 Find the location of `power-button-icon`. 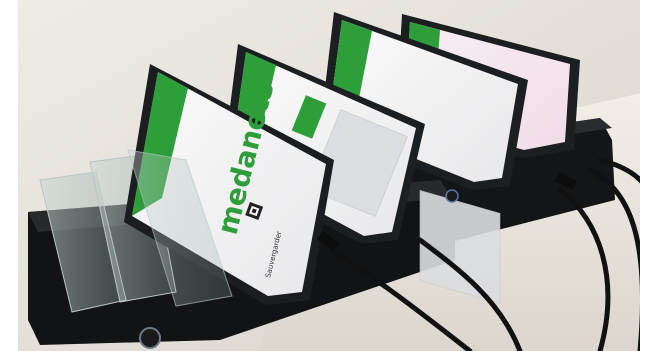

power-button-icon is located at coordinates (150, 338).